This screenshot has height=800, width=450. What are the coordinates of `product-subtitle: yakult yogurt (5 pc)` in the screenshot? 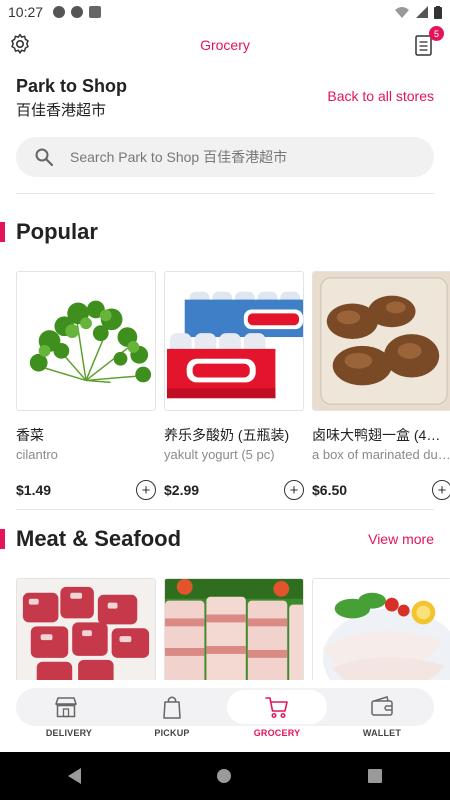 It's located at (219, 454).